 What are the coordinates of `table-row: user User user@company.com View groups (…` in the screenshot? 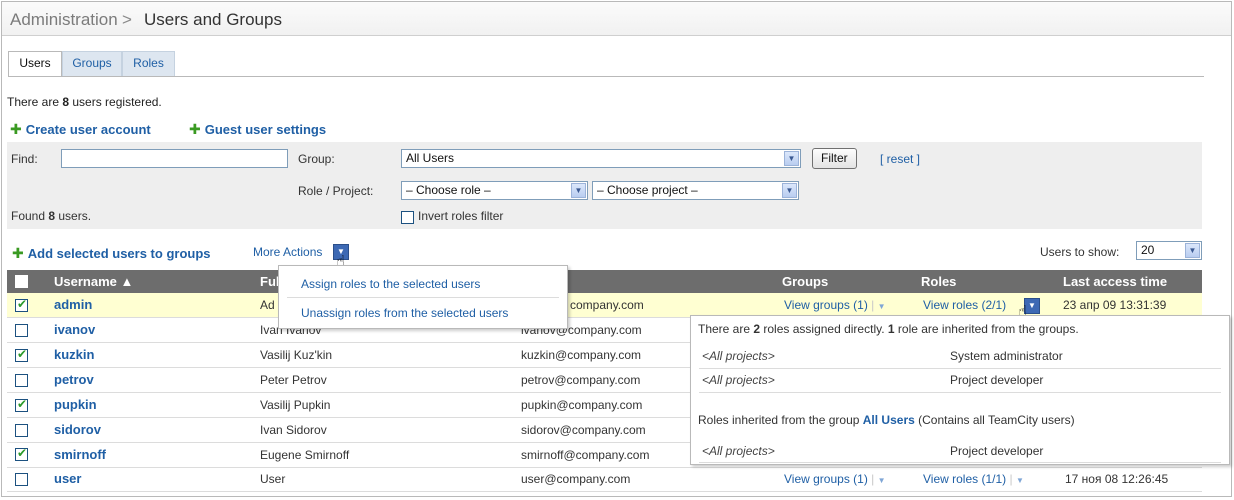 It's located at (604, 479).